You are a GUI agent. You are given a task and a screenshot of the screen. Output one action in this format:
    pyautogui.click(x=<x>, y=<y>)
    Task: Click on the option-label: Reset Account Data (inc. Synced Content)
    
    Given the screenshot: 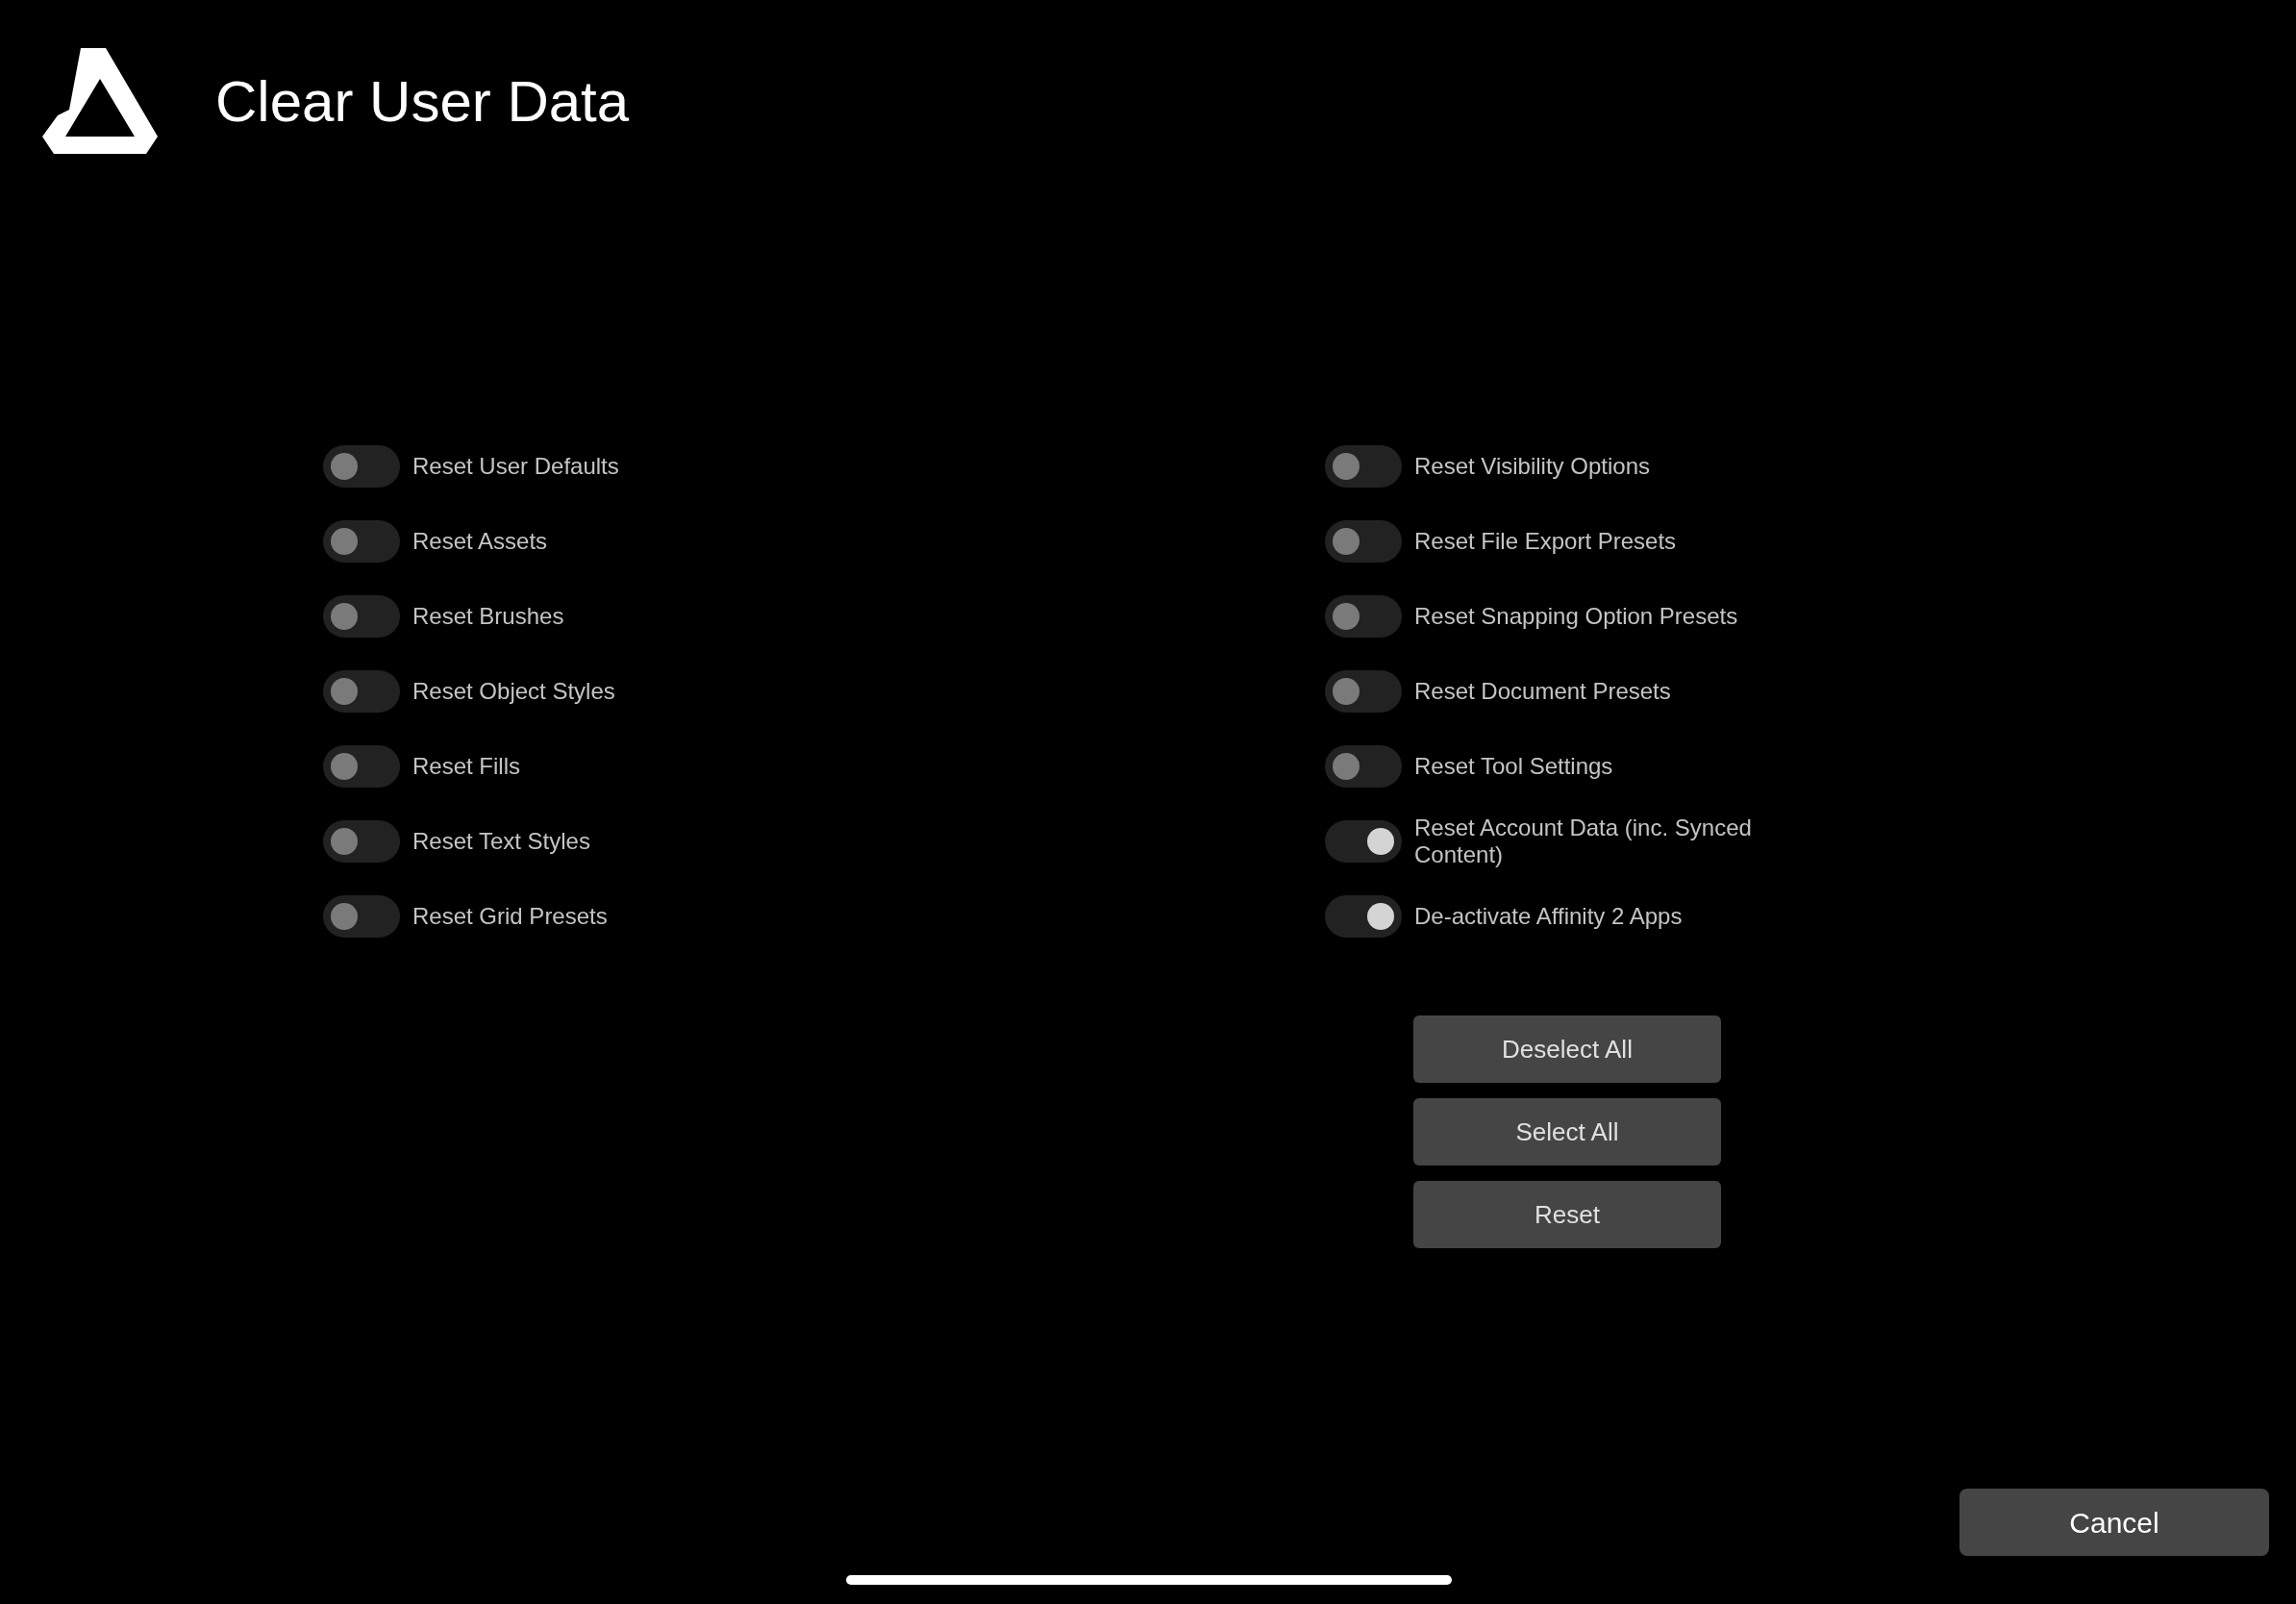 What is the action you would take?
    pyautogui.click(x=1583, y=841)
    